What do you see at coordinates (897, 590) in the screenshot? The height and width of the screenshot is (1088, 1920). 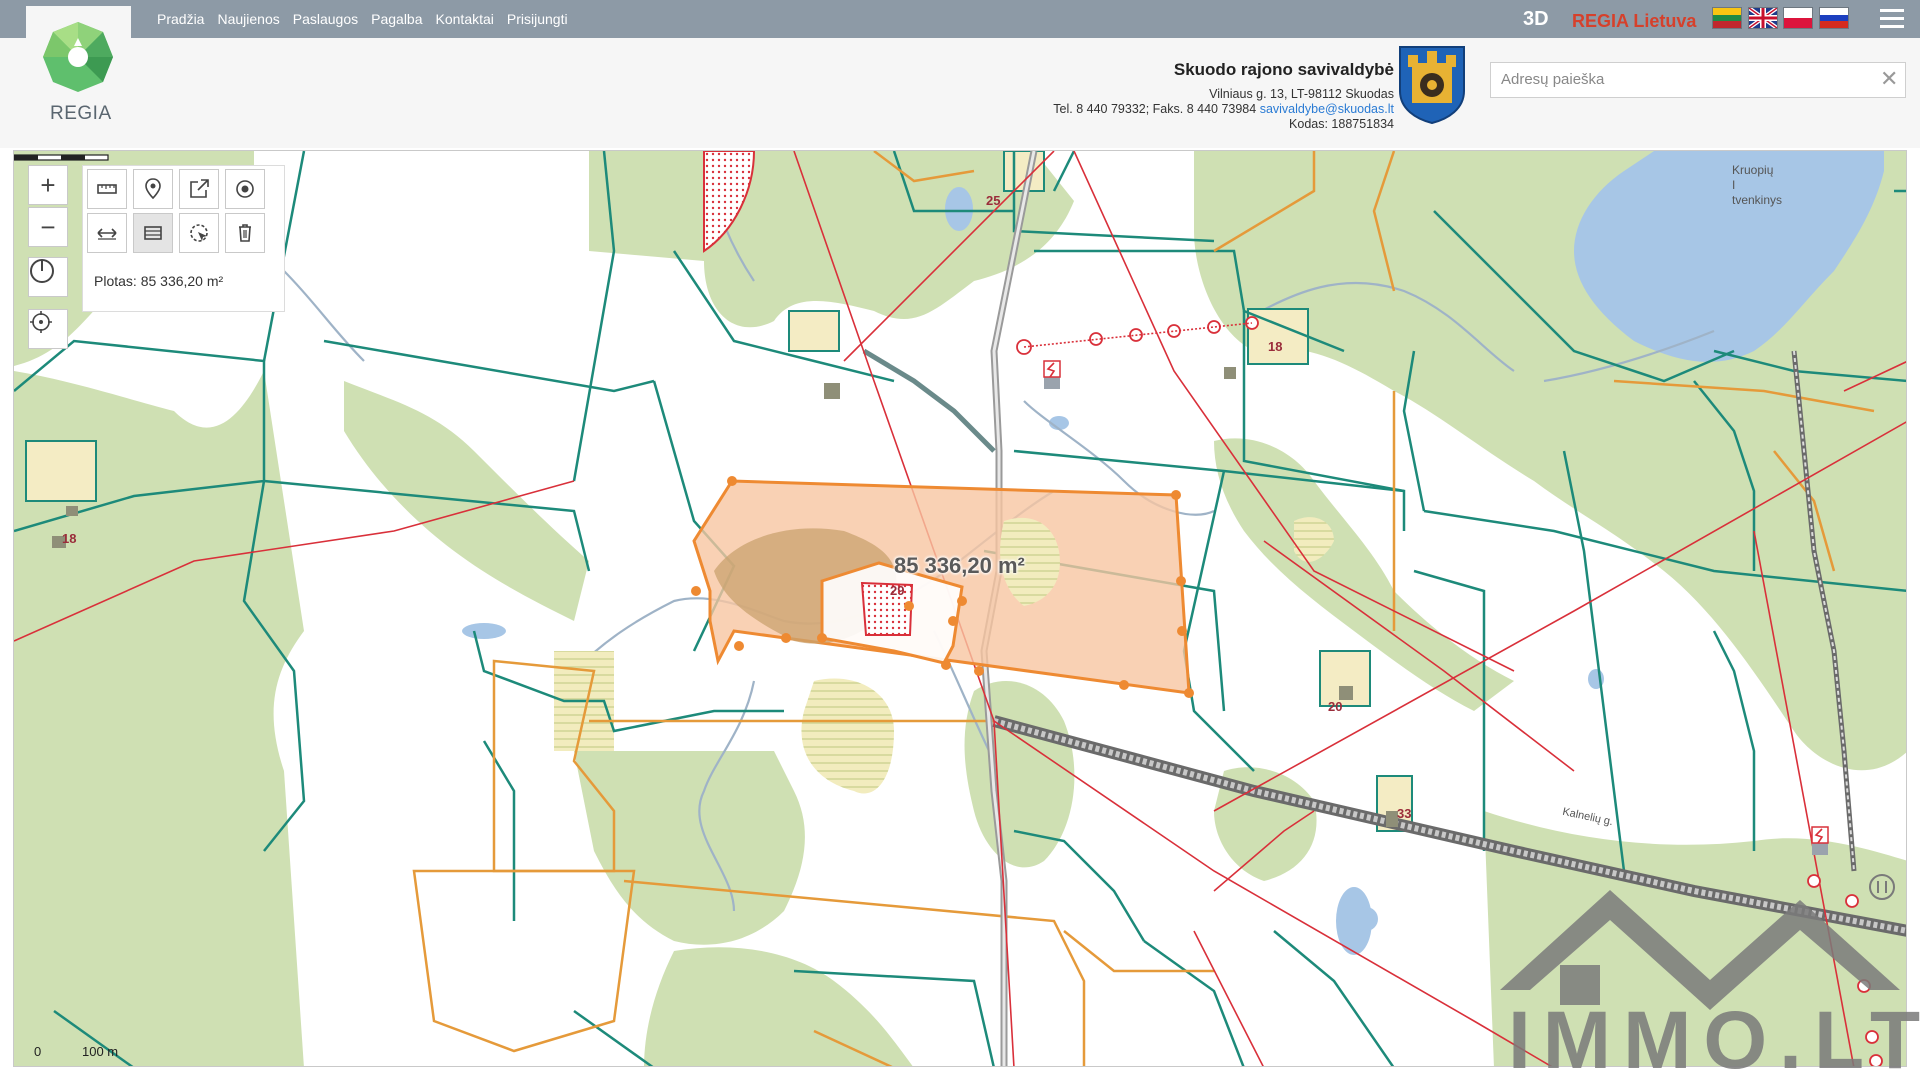 I see `parcel-number: 29` at bounding box center [897, 590].